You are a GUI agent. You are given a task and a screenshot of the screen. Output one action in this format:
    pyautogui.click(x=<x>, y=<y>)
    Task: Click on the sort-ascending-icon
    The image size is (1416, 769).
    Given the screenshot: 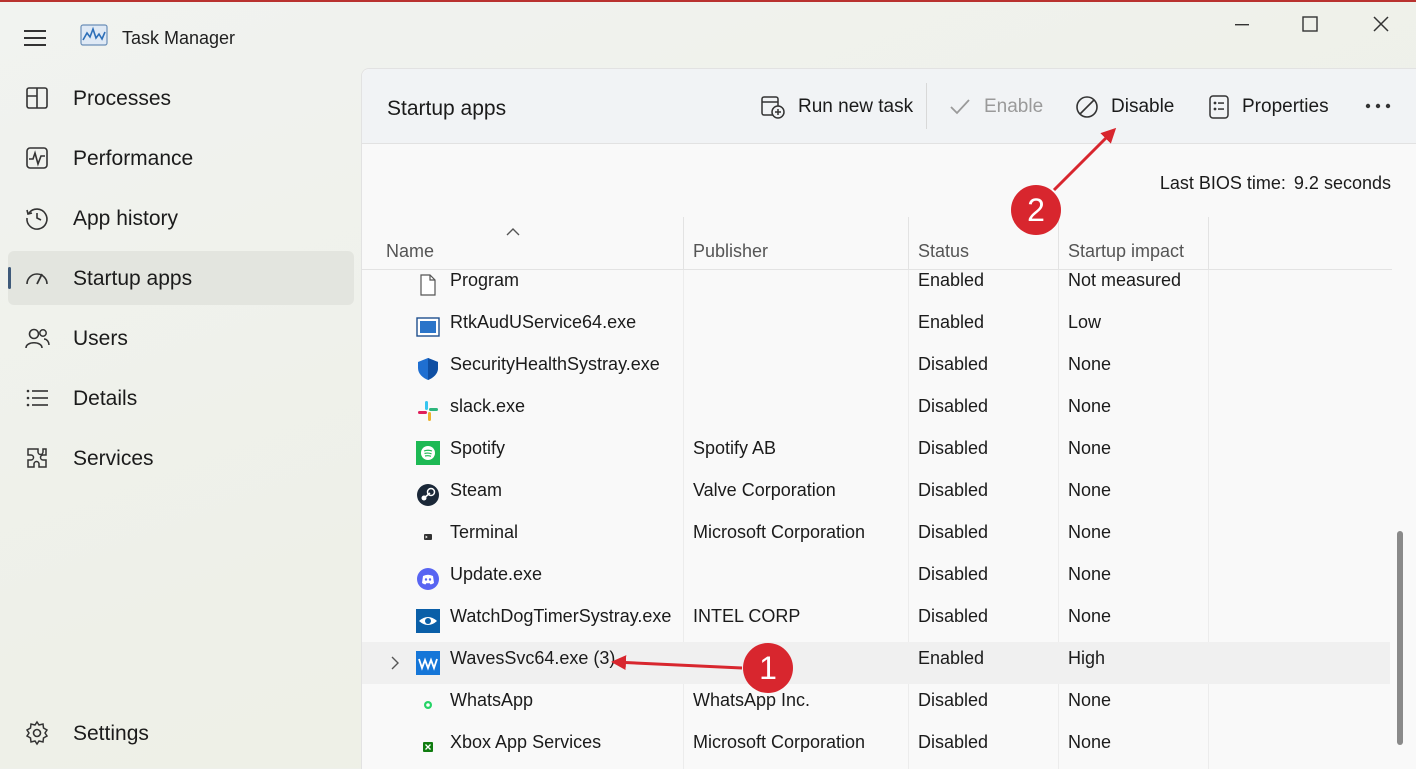 What is the action you would take?
    pyautogui.click(x=513, y=232)
    